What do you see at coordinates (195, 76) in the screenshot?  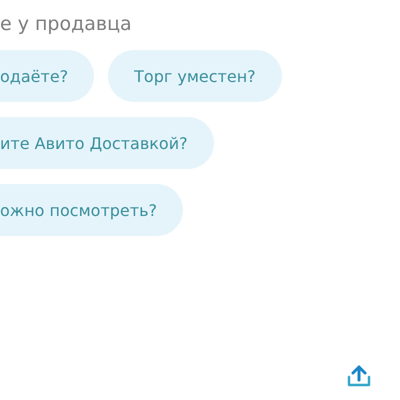 I see `question-chip: Торг уместен?` at bounding box center [195, 76].